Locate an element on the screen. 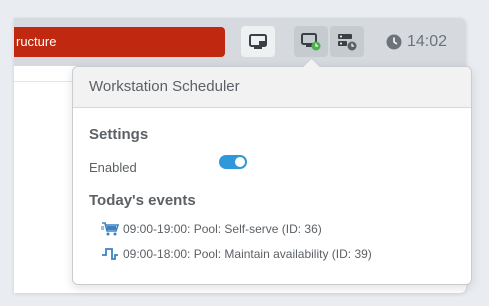  workstation-scheduler-button is located at coordinates (311, 41).